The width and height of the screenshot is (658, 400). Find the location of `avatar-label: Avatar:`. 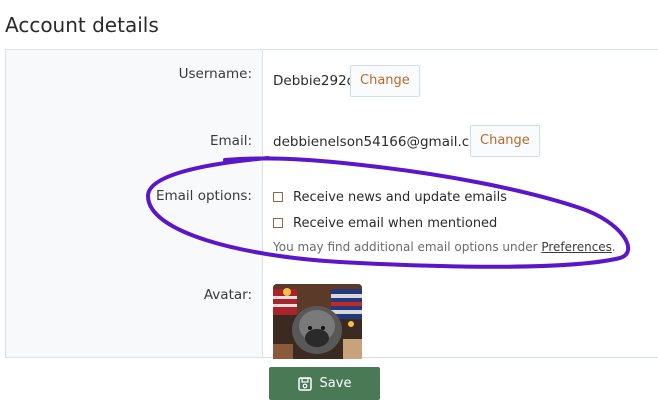

avatar-label: Avatar: is located at coordinates (227, 295).